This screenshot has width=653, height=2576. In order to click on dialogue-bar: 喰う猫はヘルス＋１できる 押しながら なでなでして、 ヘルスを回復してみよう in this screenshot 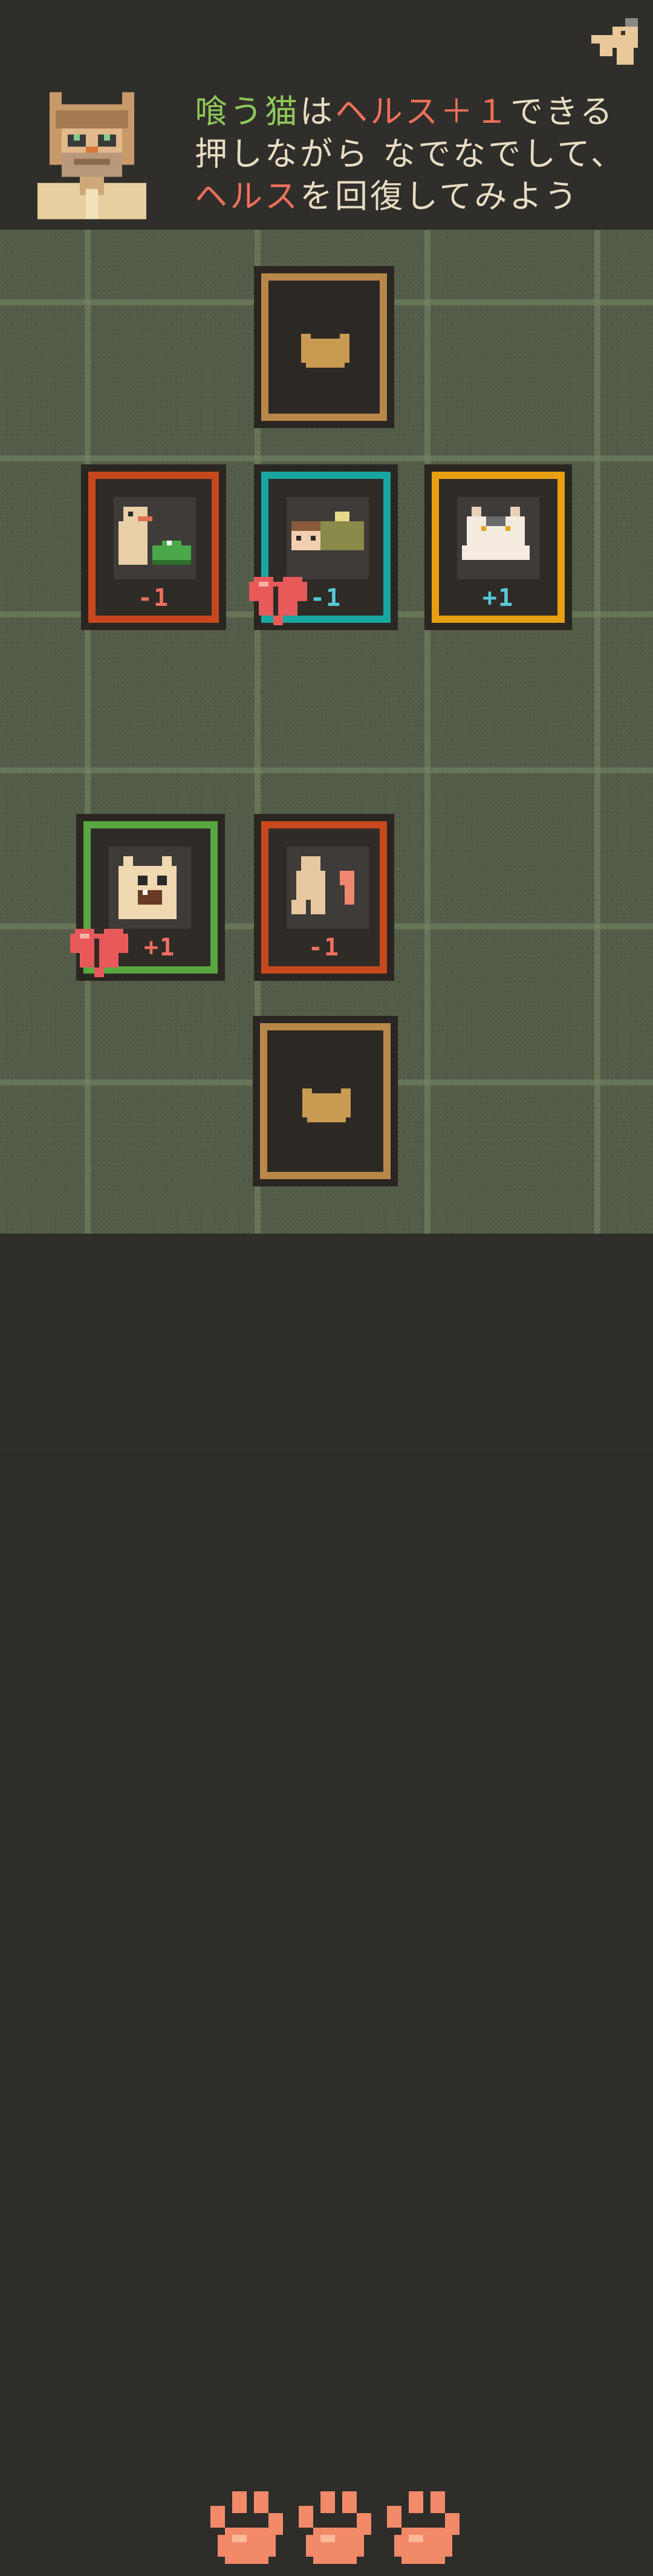, I will do `click(326, 115)`.